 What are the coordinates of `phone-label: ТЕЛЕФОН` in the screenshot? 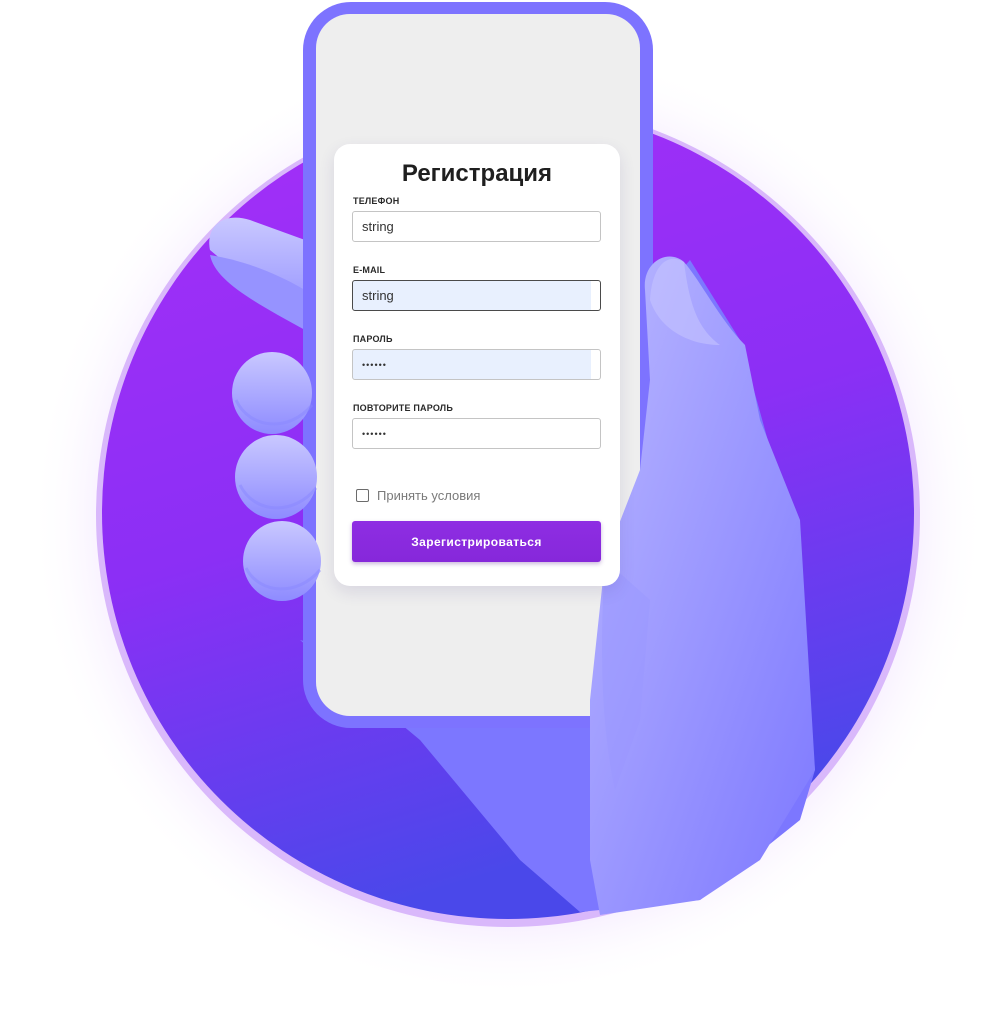 It's located at (376, 201).